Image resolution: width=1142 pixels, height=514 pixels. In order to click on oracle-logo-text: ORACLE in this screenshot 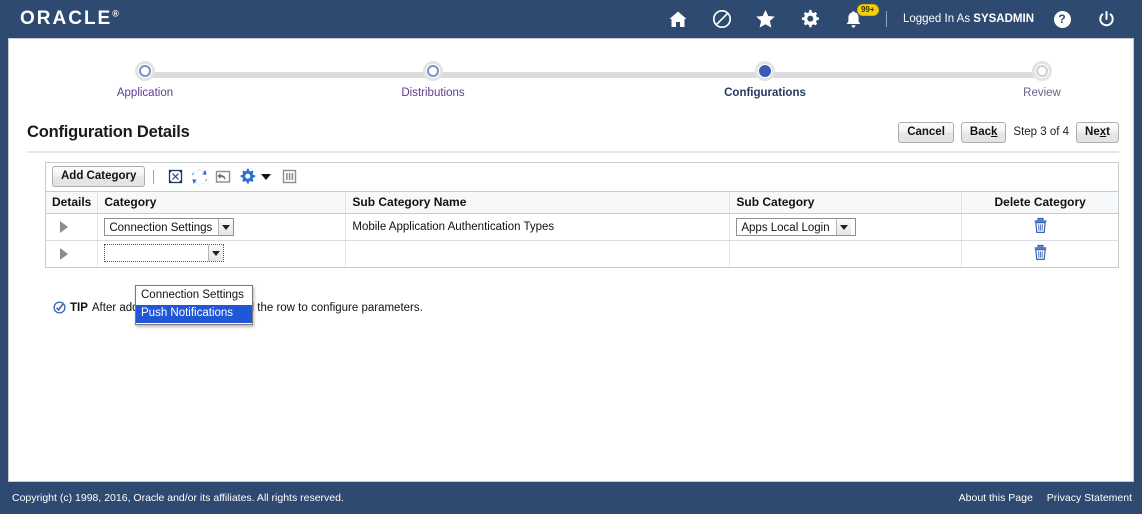, I will do `click(66, 18)`.